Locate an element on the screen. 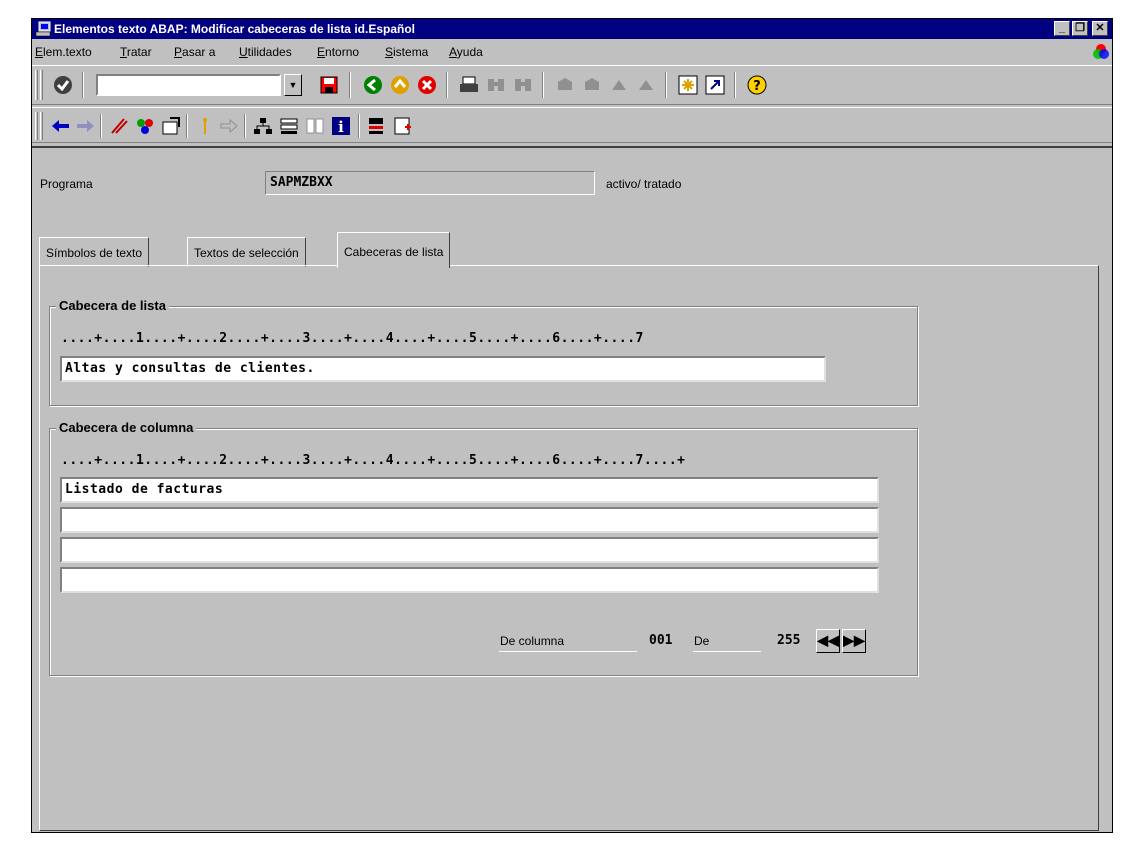 Image resolution: width=1122 pixels, height=842 pixels. back-icon is located at coordinates (373, 85).